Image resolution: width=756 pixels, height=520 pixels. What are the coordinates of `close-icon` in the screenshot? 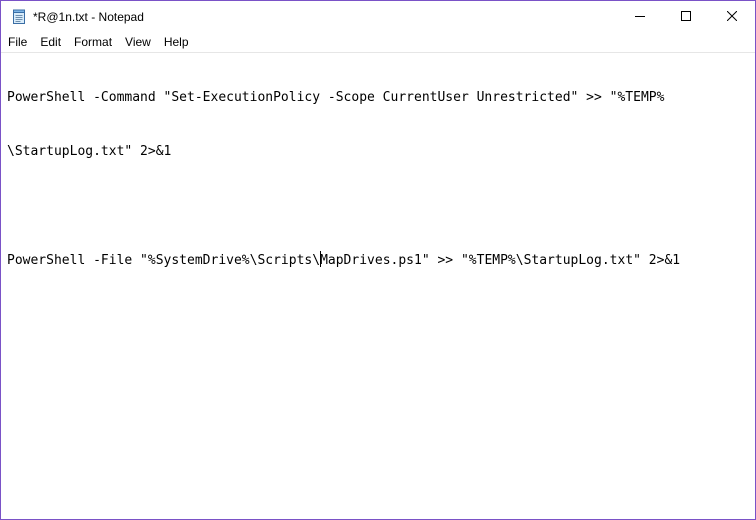 It's located at (732, 17).